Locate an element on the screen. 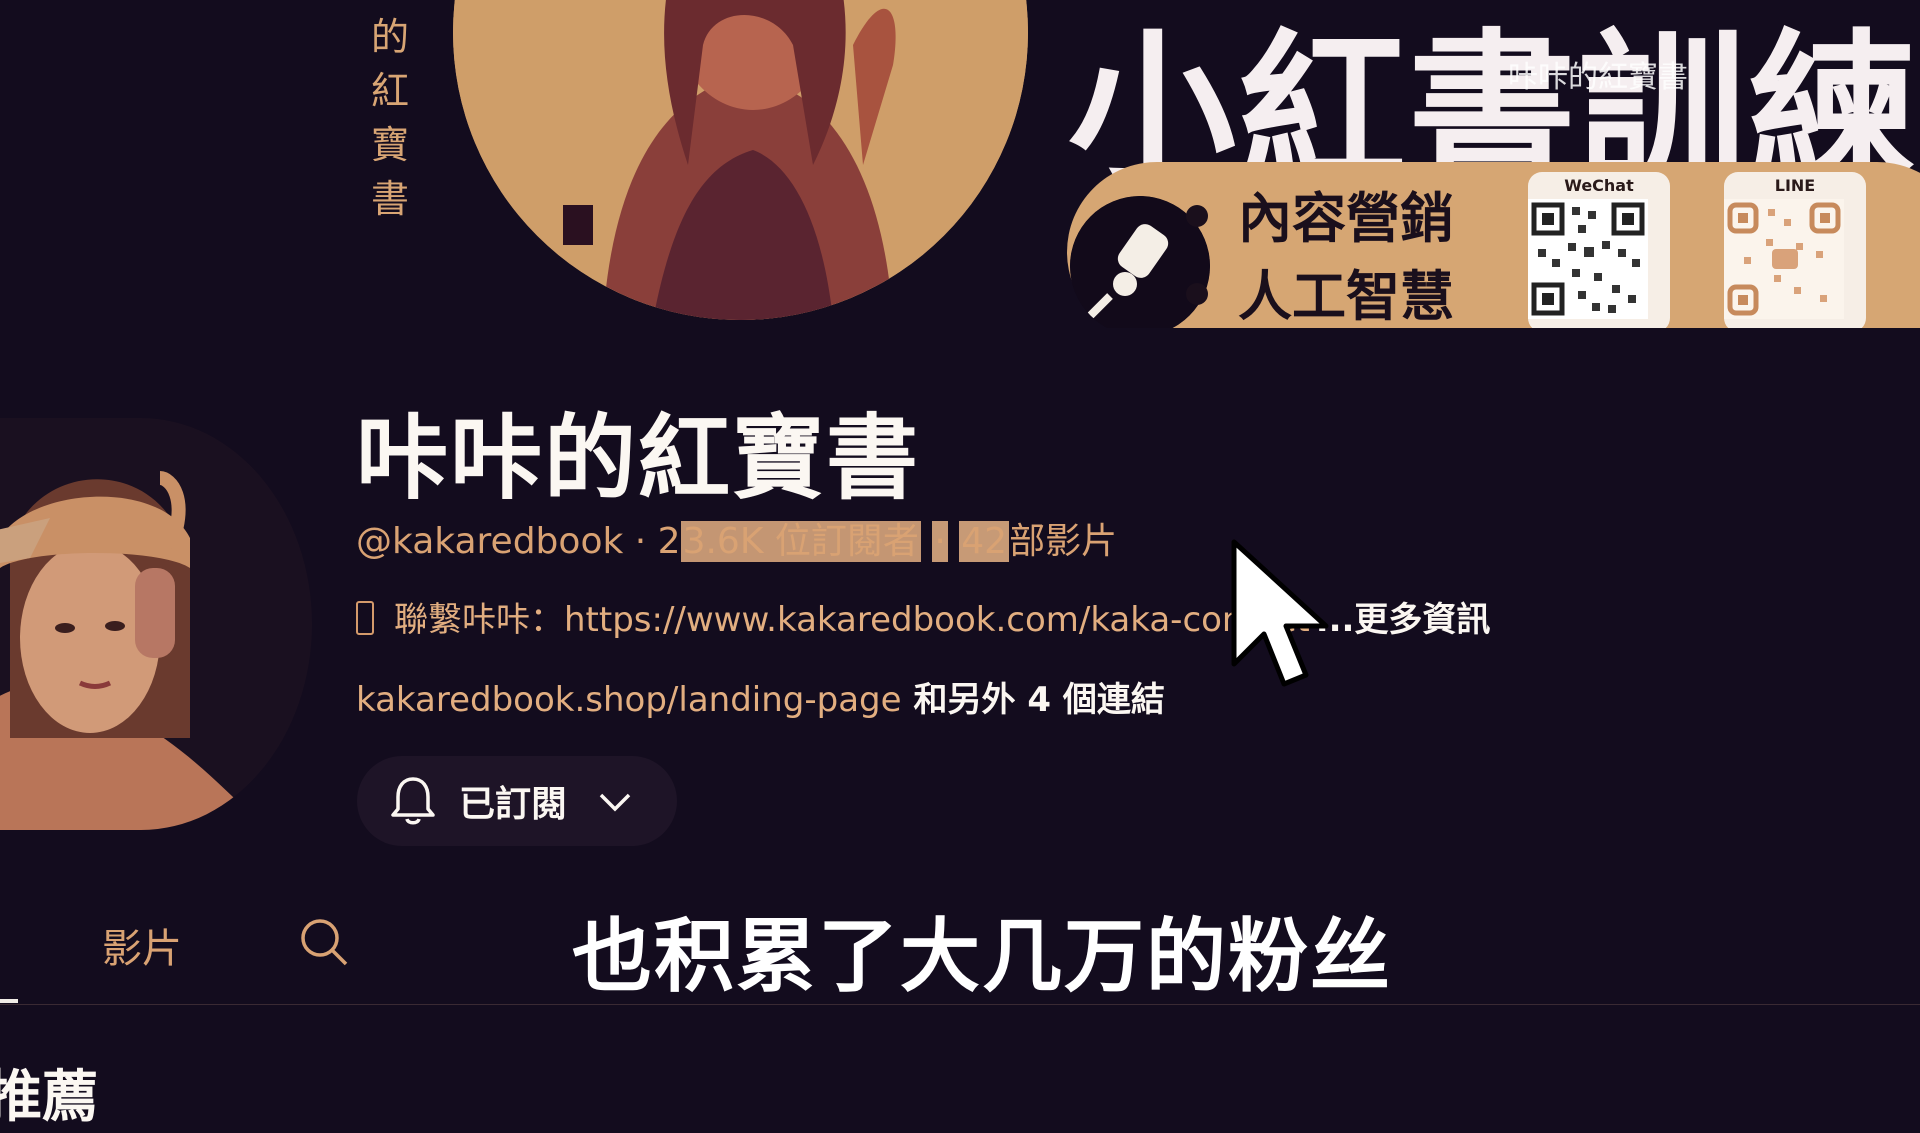  tab-videos: 影片 is located at coordinates (142, 945).